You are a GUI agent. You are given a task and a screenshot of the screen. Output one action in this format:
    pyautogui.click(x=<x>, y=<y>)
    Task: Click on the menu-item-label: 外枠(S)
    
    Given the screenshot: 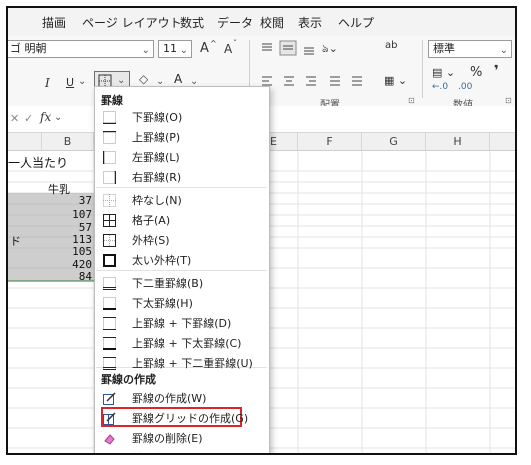 What is the action you would take?
    pyautogui.click(x=151, y=240)
    